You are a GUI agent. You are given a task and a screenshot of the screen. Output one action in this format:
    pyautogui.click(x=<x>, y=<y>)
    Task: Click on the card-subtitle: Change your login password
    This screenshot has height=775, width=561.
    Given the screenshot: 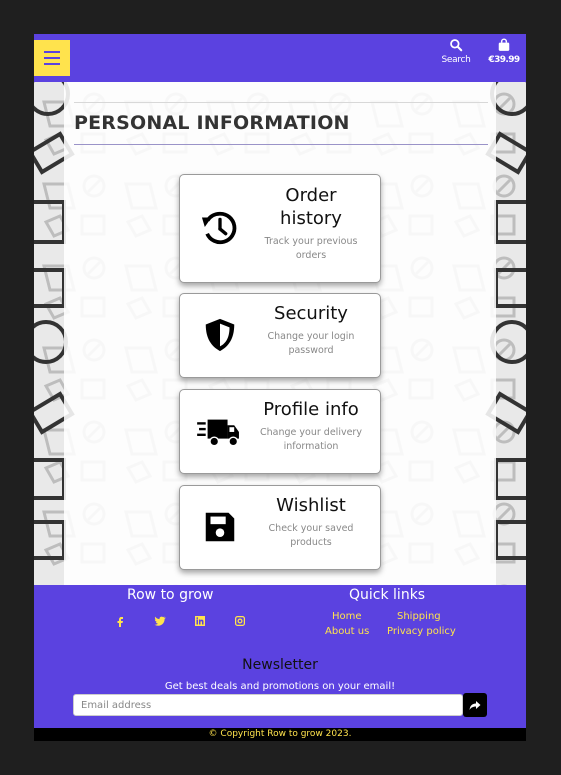 What is the action you would take?
    pyautogui.click(x=311, y=343)
    